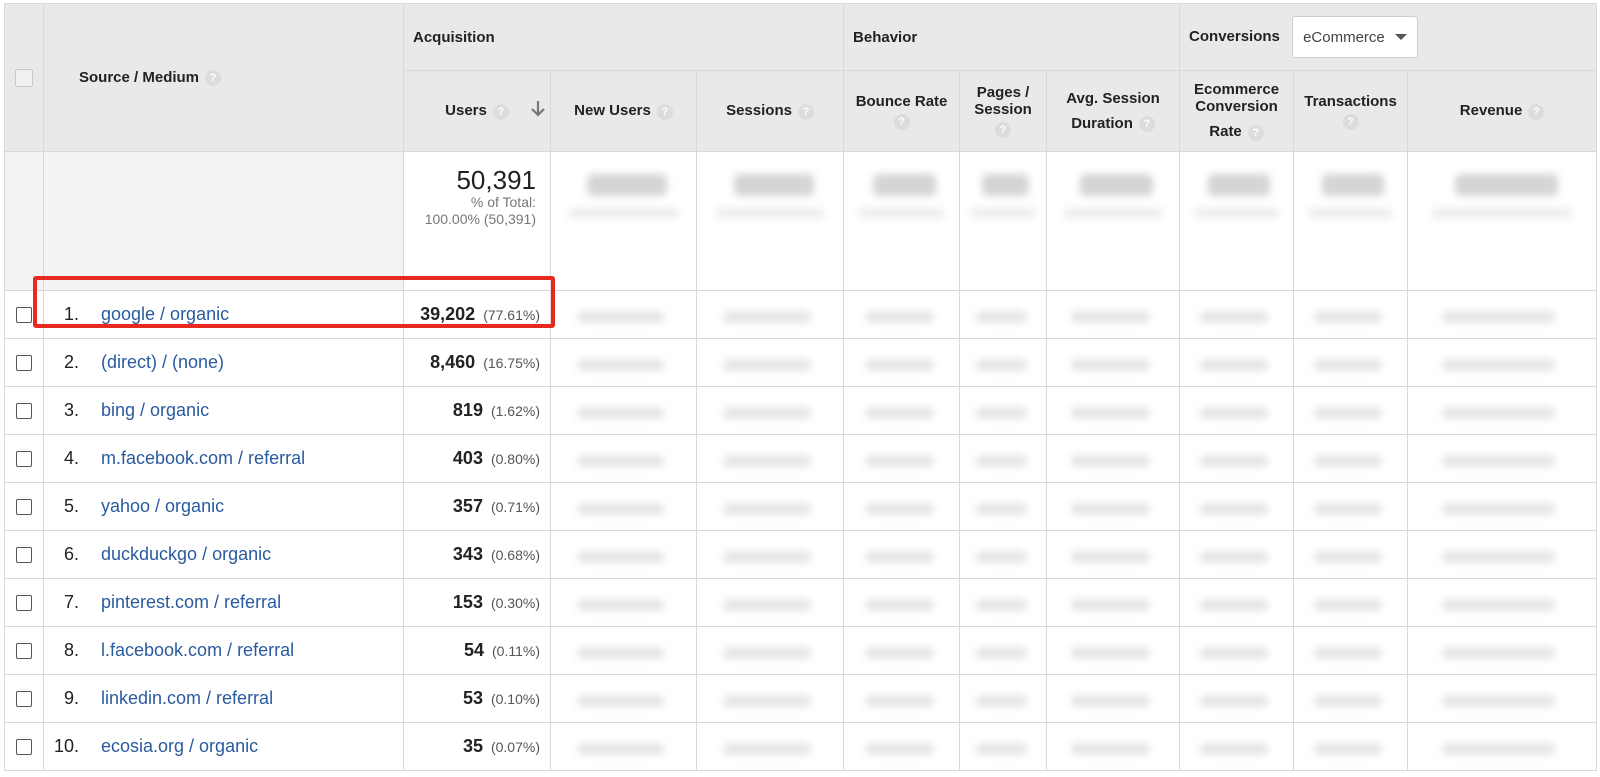 The height and width of the screenshot is (777, 1600). What do you see at coordinates (801, 650) in the screenshot?
I see `table-row: 8. l.facebook.com / referral 54 (0.11%)` at bounding box center [801, 650].